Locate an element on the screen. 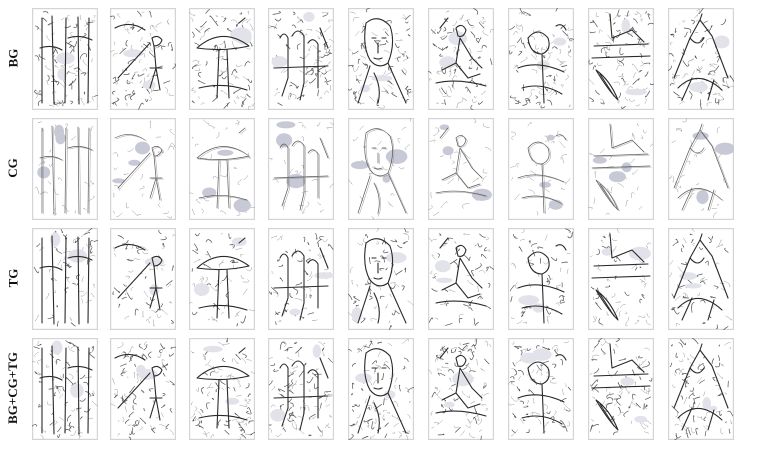 The height and width of the screenshot is (457, 763). row-label: BG+CG+TG is located at coordinates (13, 388).